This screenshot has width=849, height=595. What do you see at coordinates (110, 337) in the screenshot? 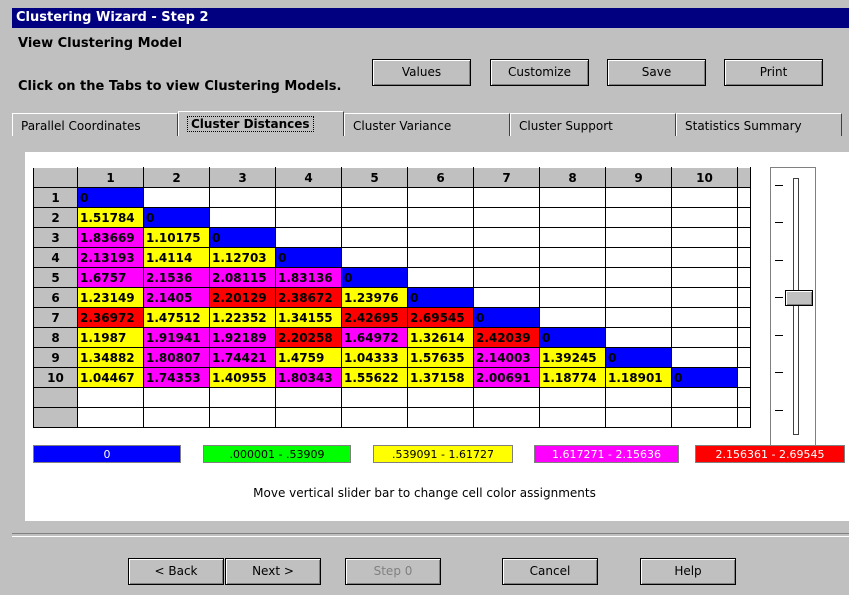
I see `distance-cell: 1.1987` at bounding box center [110, 337].